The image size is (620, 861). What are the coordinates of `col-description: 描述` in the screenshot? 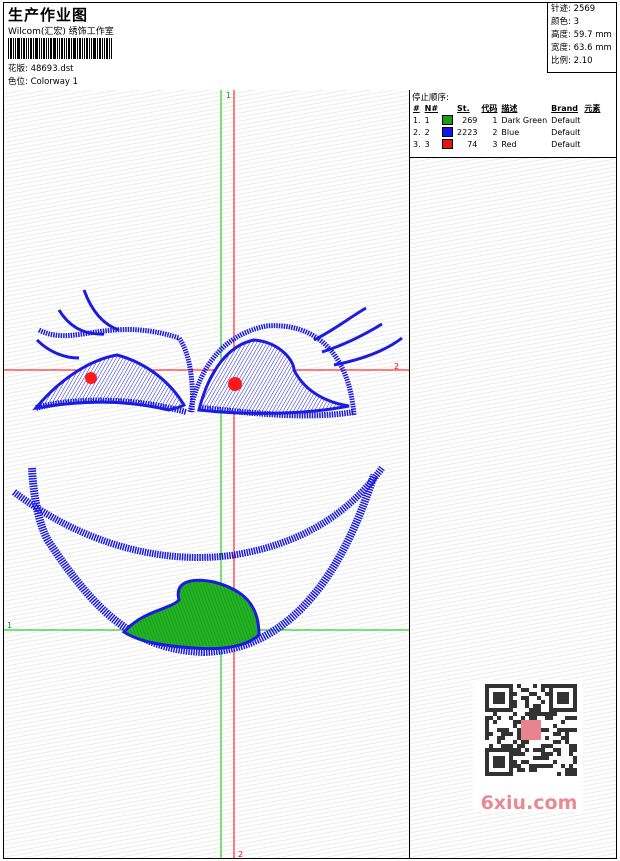 It's located at (509, 108).